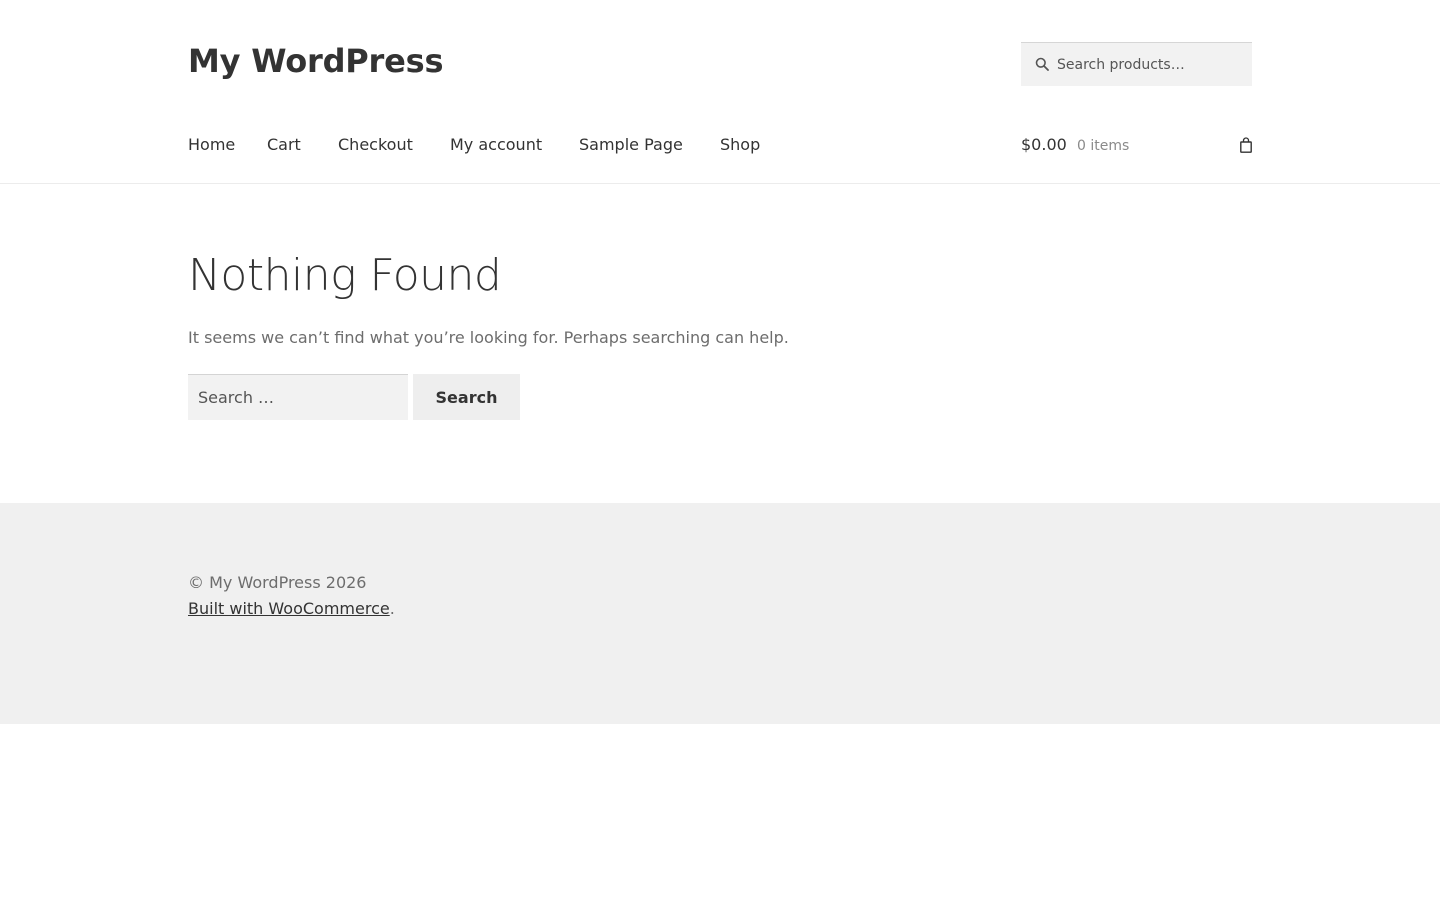 The image size is (1440, 900). I want to click on product-search-input, so click(1151, 64).